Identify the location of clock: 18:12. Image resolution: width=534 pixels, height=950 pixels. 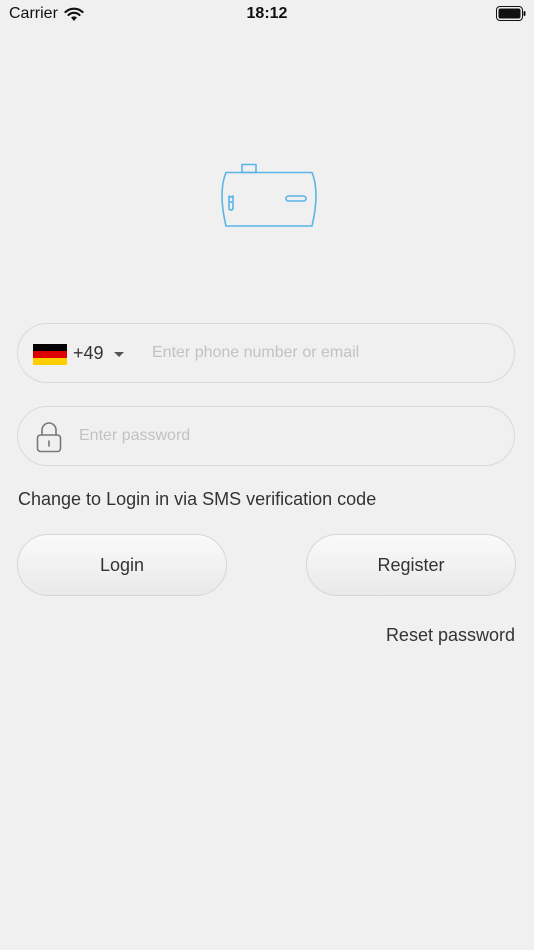
(267, 13).